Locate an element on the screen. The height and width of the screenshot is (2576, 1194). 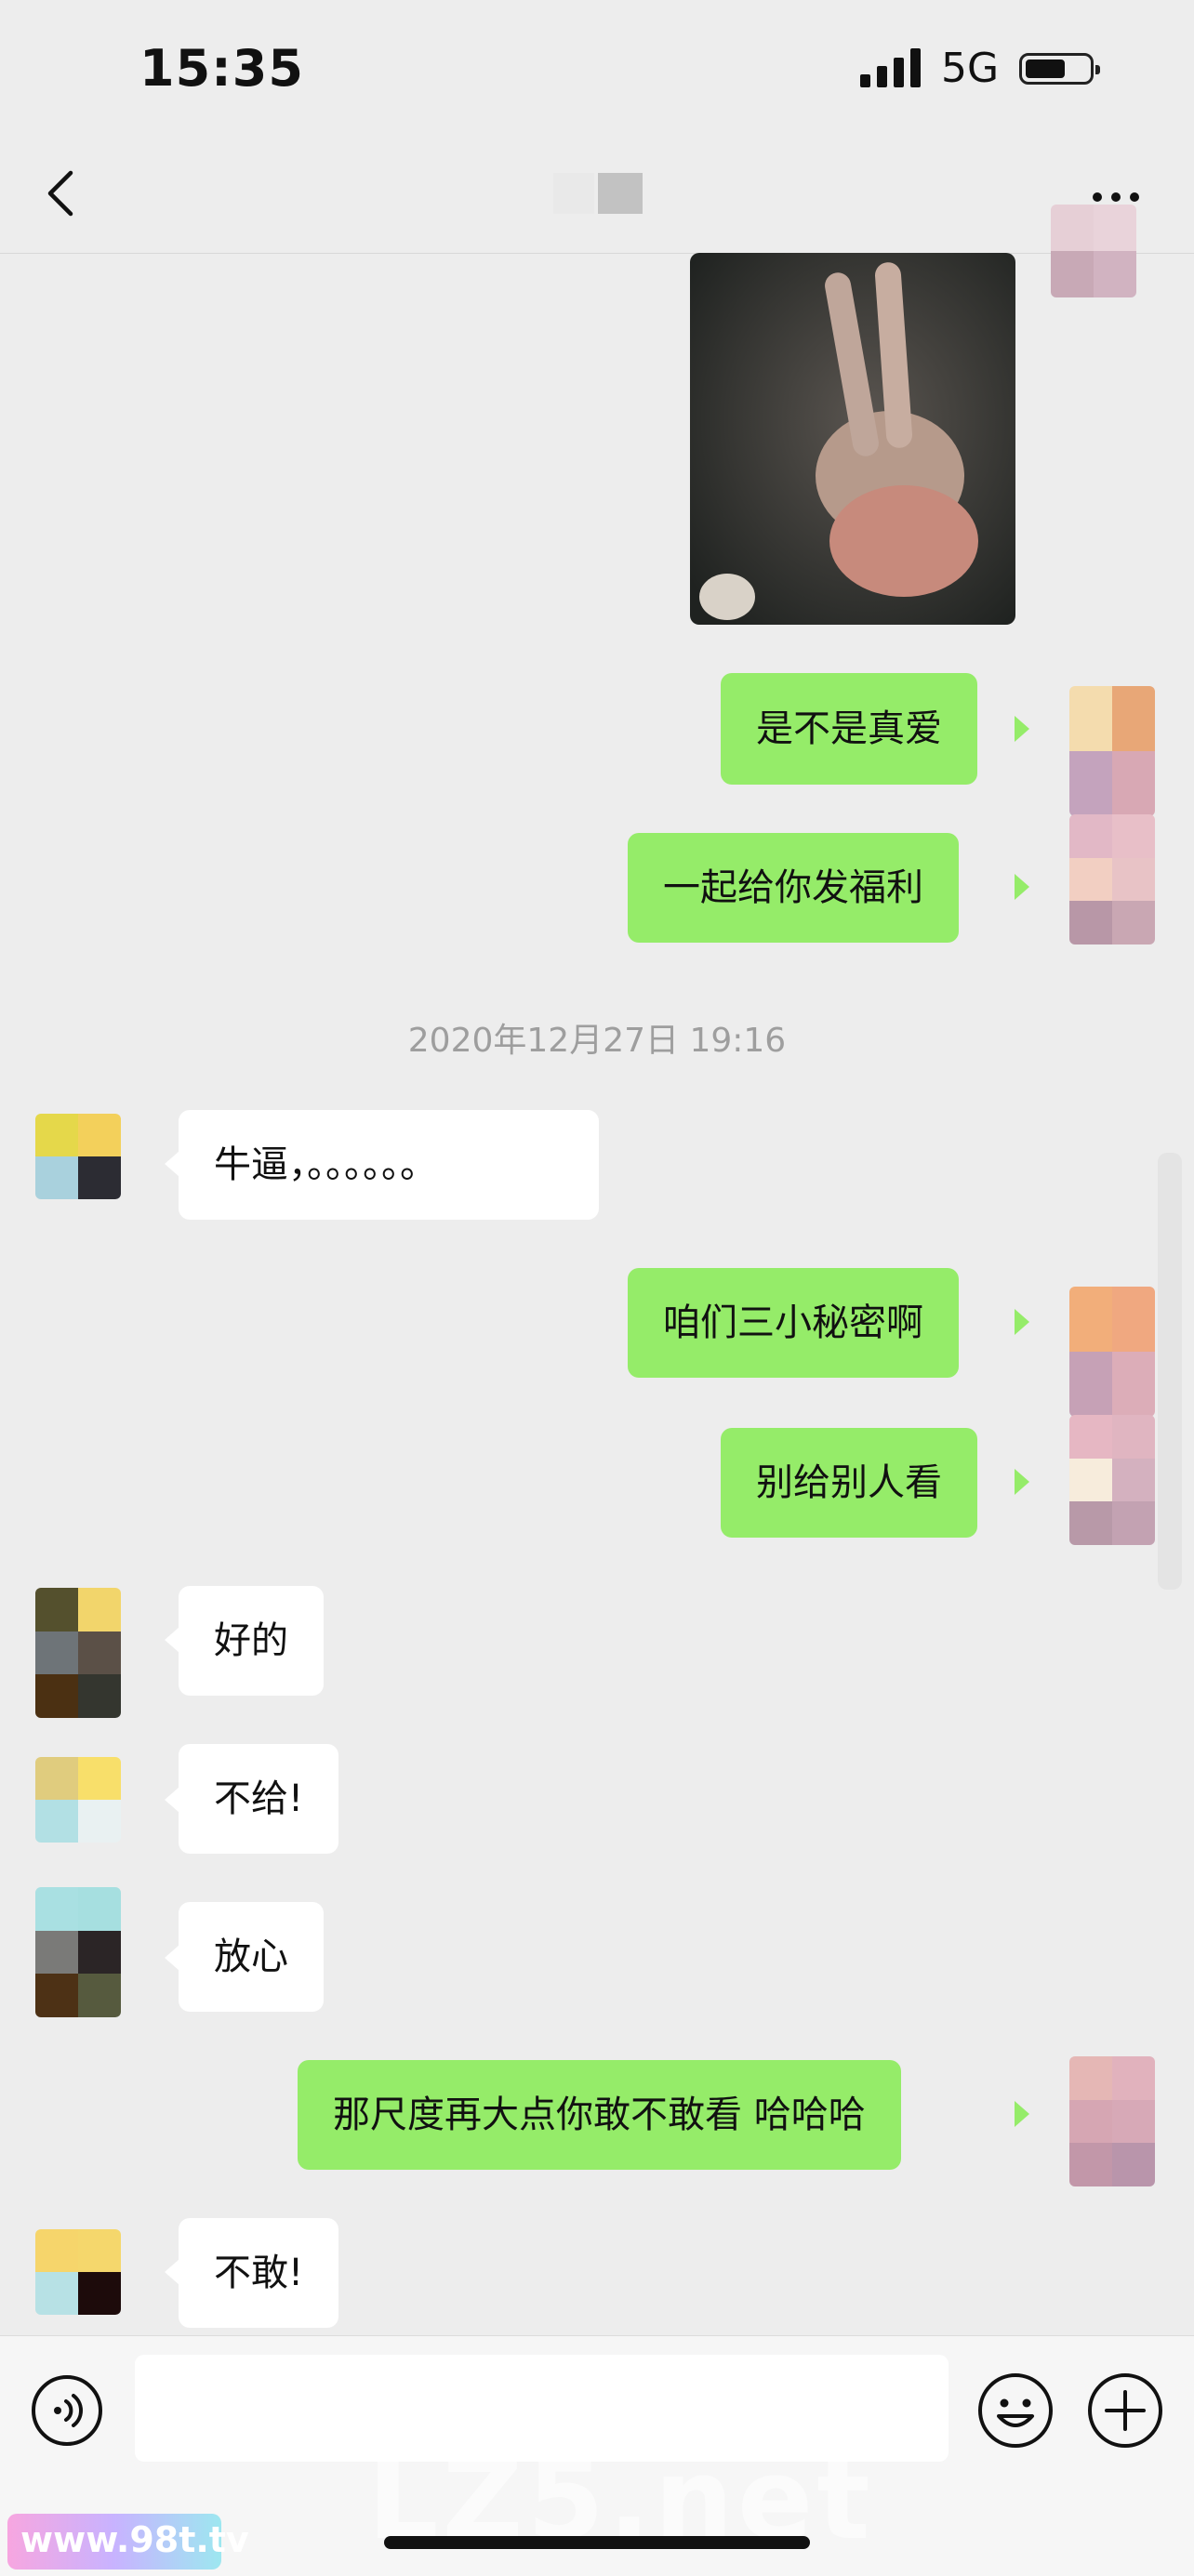
incoming-message-bubble: 好的 is located at coordinates (251, 1641).